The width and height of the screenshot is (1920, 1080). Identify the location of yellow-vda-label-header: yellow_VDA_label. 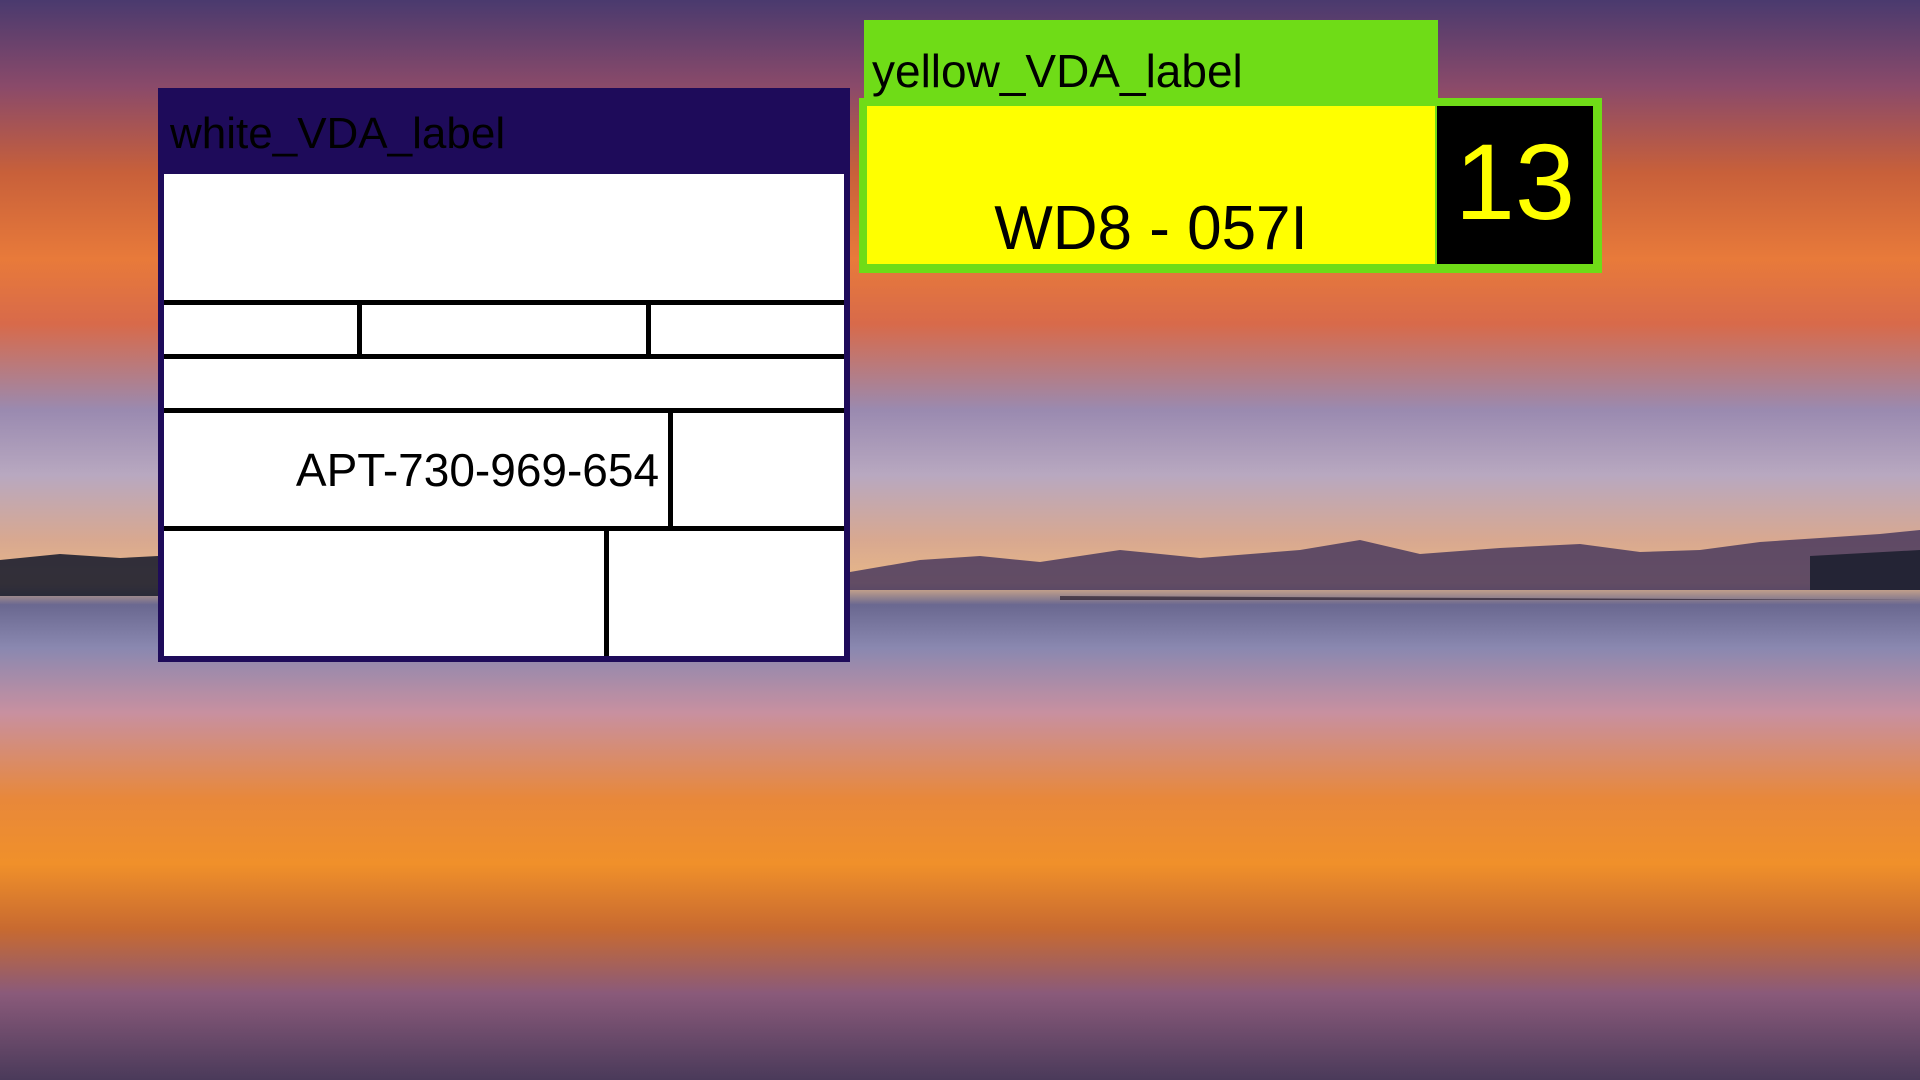
(1151, 62).